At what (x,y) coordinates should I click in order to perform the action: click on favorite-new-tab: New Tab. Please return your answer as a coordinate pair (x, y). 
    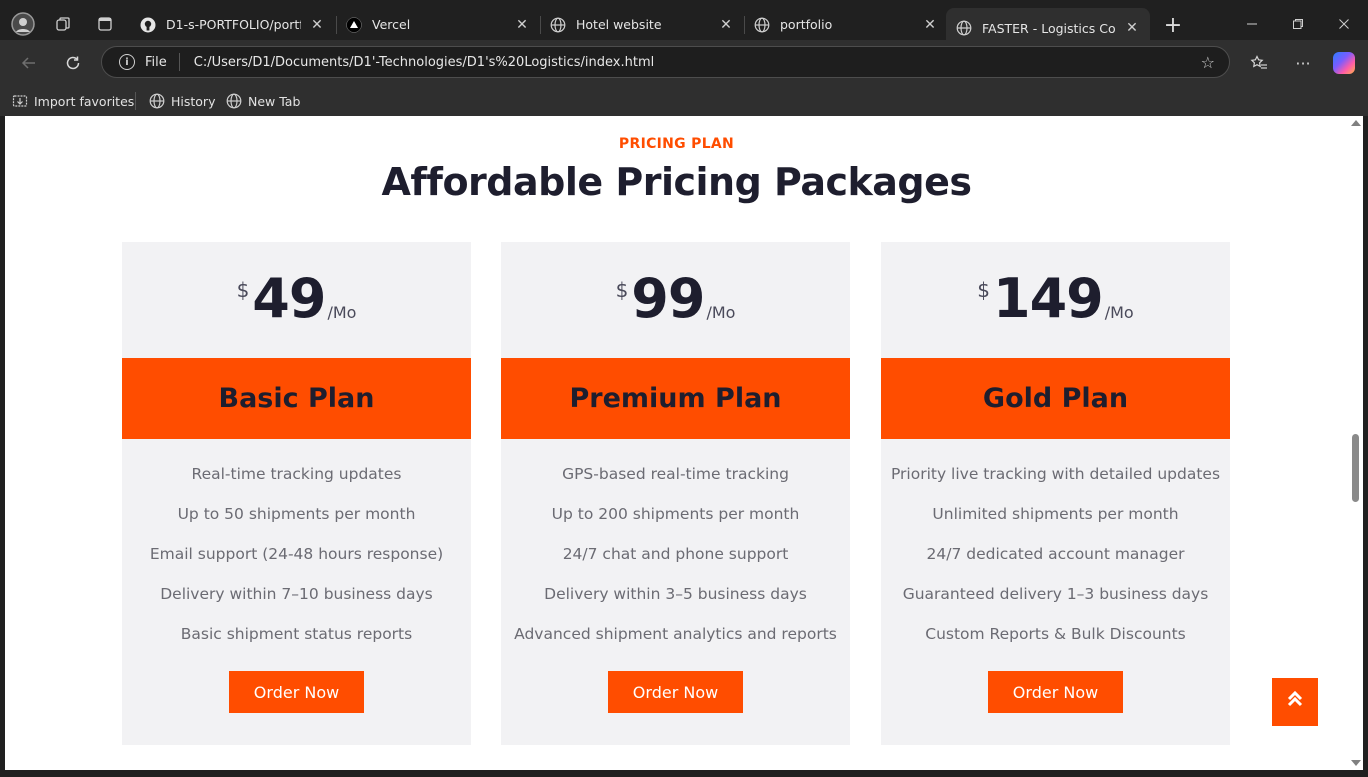
    Looking at the image, I should click on (263, 101).